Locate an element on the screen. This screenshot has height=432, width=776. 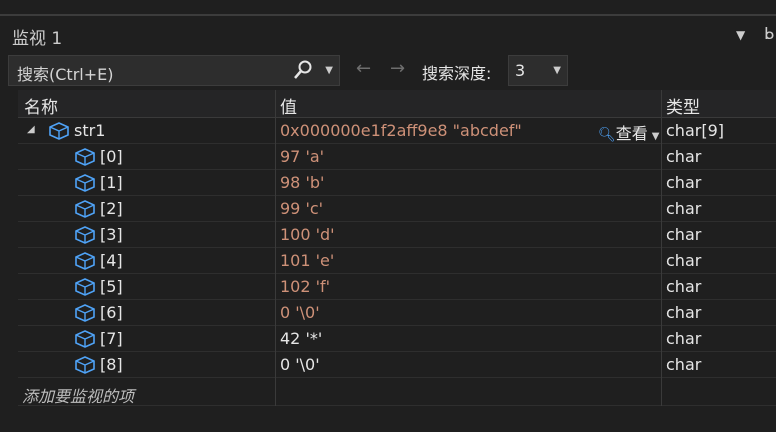
watch-toolbar: 搜索(Ctrl+E) ▼ ← → 搜索深度: 3 ▼ is located at coordinates (388, 71).